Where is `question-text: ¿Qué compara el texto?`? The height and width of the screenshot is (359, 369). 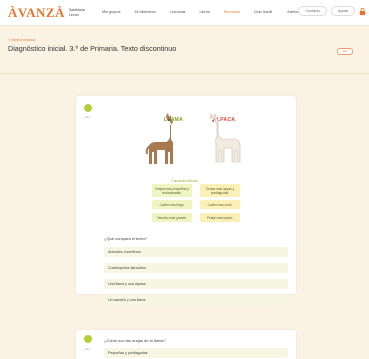
question-text: ¿Qué compara el texto? is located at coordinates (125, 238).